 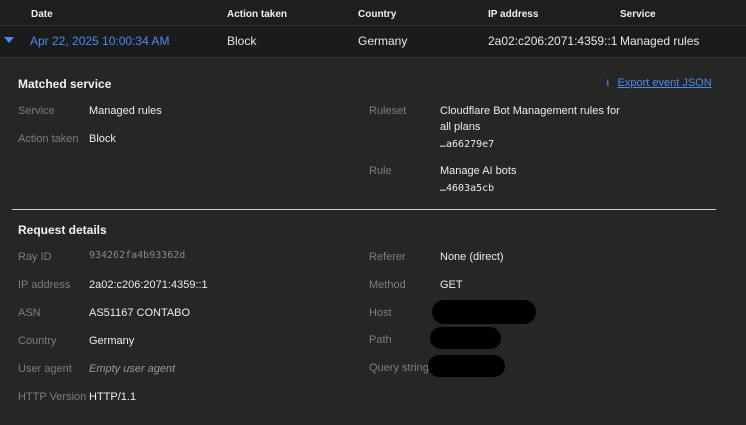 I want to click on column-header-service: Service, so click(x=638, y=14).